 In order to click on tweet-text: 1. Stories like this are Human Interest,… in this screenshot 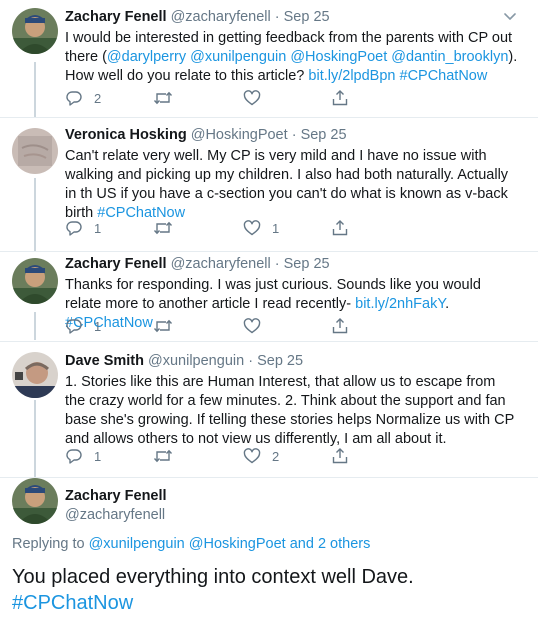, I will do `click(291, 411)`.